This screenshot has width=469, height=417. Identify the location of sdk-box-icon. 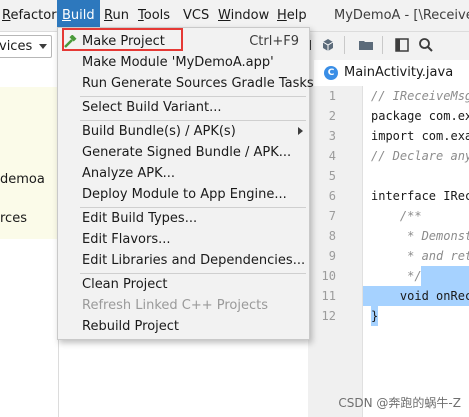
(328, 45).